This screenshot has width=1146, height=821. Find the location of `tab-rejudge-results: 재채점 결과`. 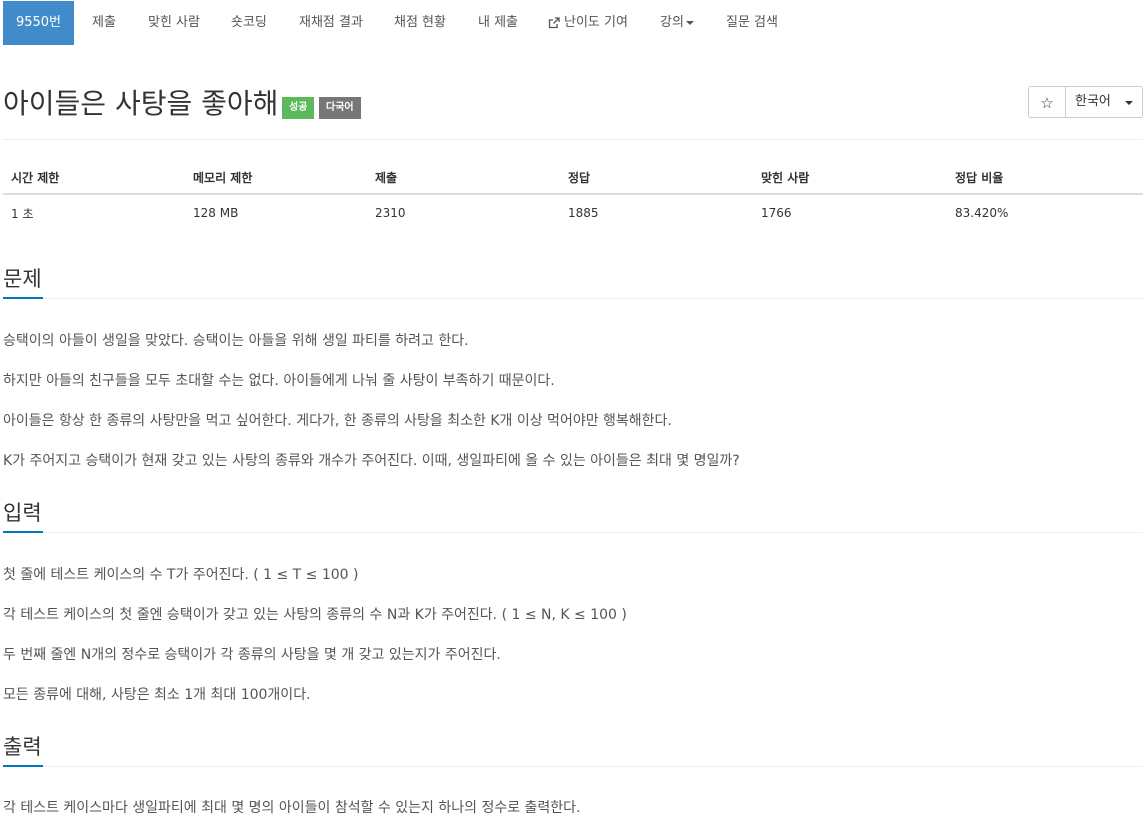

tab-rejudge-results: 재채점 결과 is located at coordinates (331, 23).